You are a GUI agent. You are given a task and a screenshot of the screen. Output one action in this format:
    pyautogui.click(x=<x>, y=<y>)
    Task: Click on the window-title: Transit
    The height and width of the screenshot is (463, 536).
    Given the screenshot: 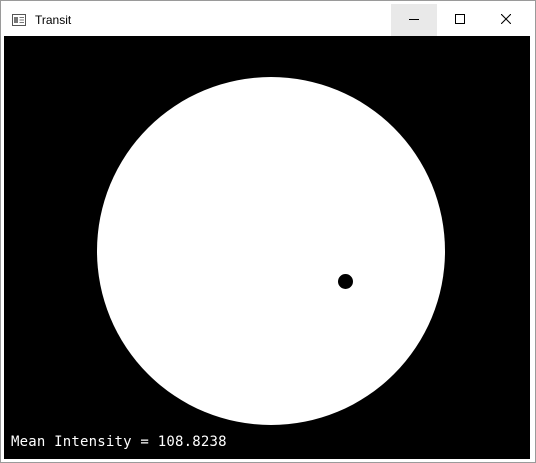 What is the action you would take?
    pyautogui.click(x=53, y=20)
    